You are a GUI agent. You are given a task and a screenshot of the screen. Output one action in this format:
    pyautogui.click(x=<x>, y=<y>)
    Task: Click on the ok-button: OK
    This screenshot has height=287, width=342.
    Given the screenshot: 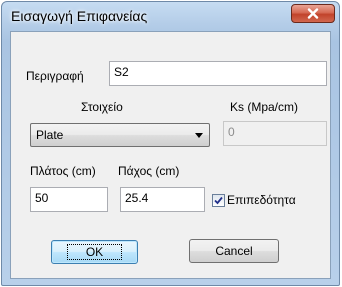 What is the action you would take?
    pyautogui.click(x=94, y=252)
    